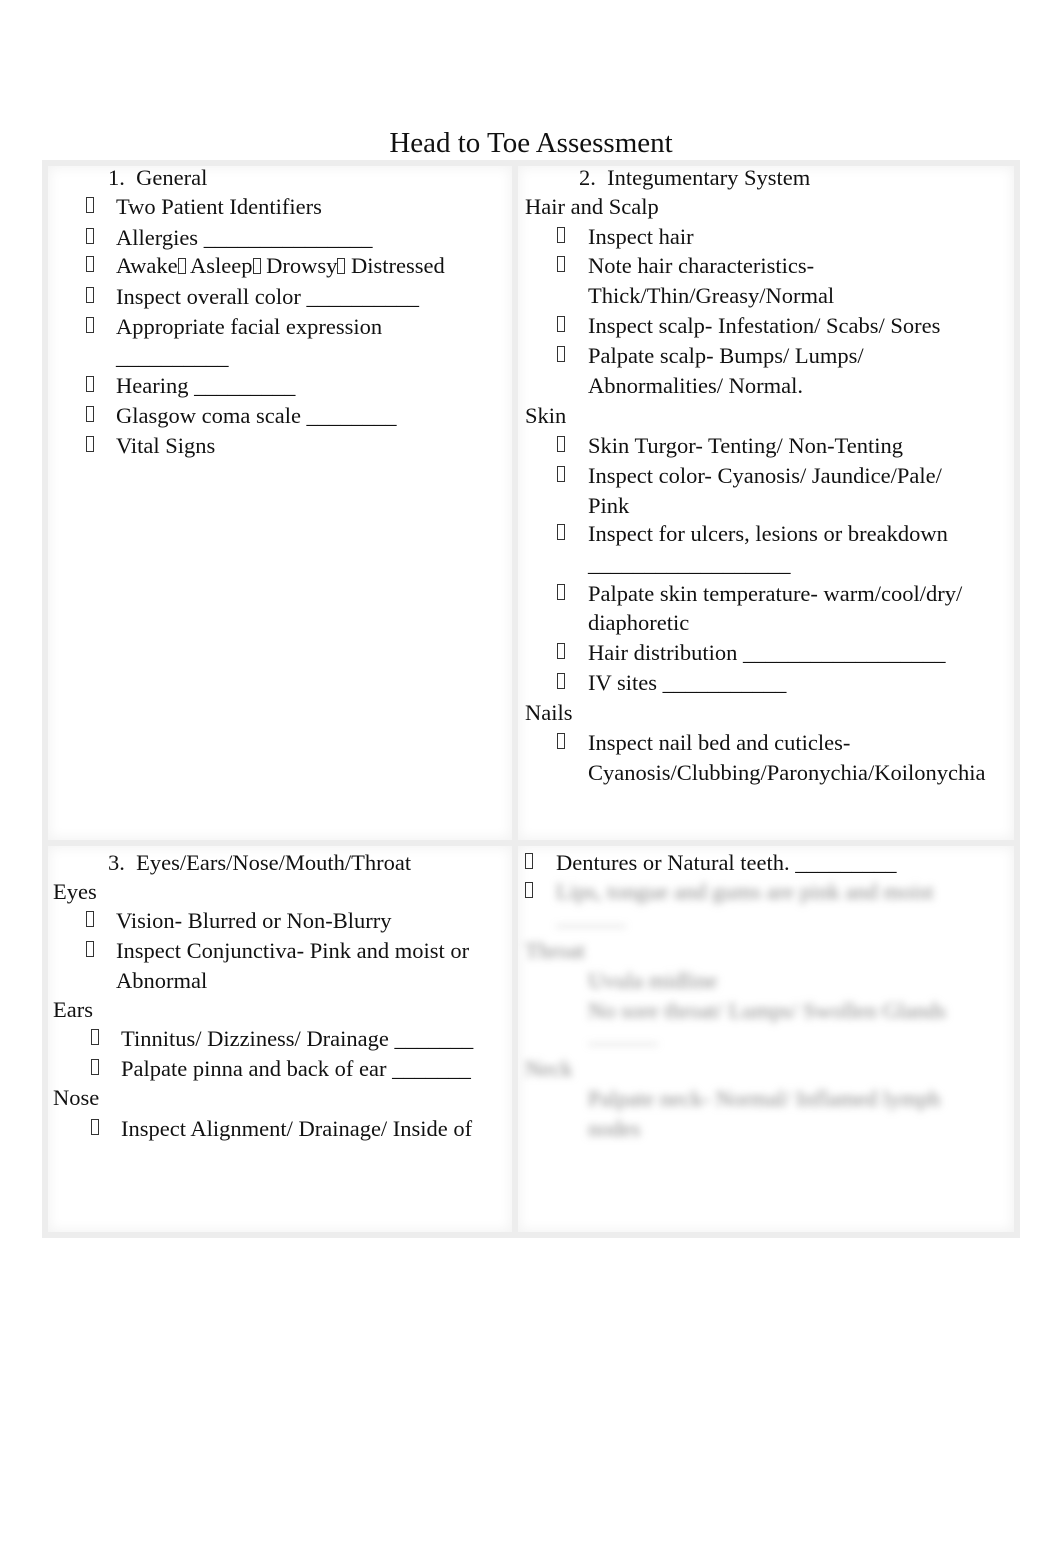 The width and height of the screenshot is (1062, 1561). Describe the element at coordinates (531, 143) in the screenshot. I see `document-title: Head to Toe Assessment` at that location.